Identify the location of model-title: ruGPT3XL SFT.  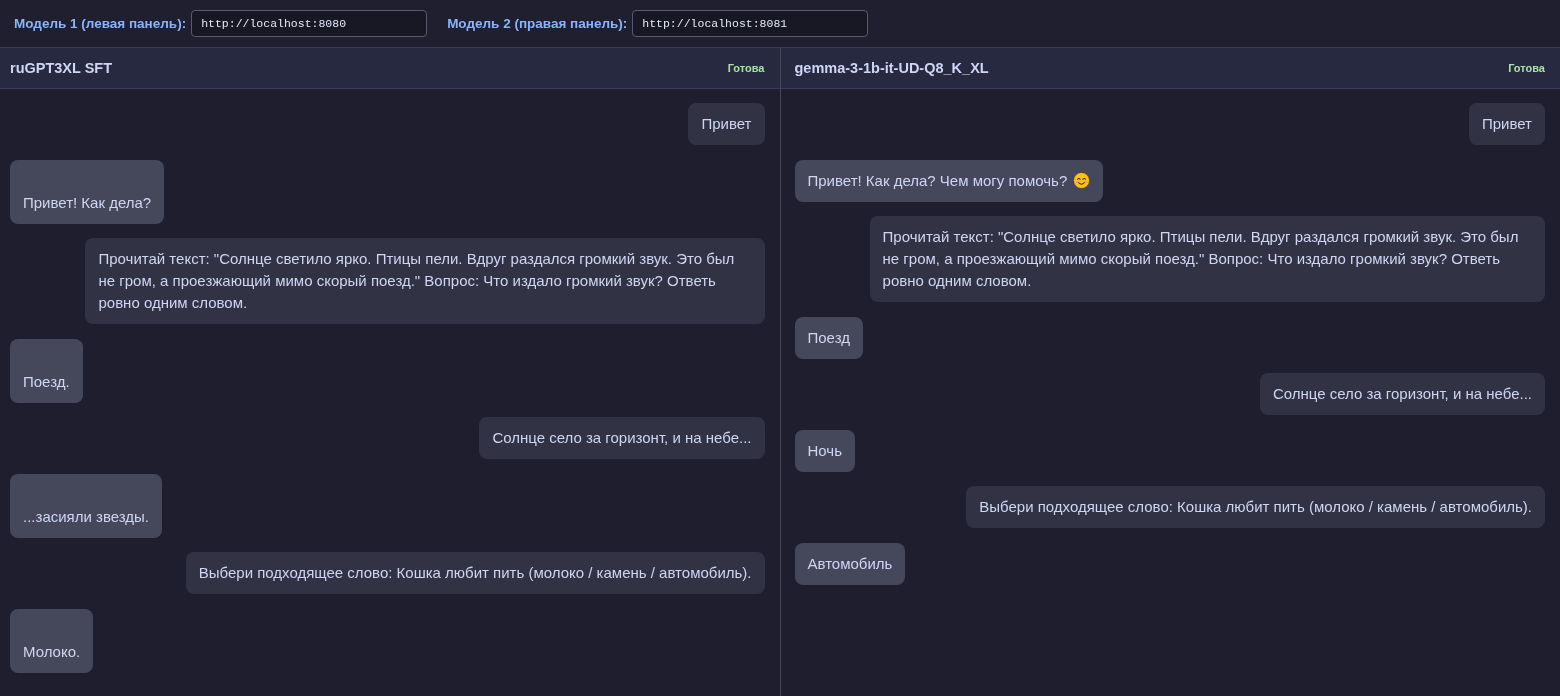
(61, 68).